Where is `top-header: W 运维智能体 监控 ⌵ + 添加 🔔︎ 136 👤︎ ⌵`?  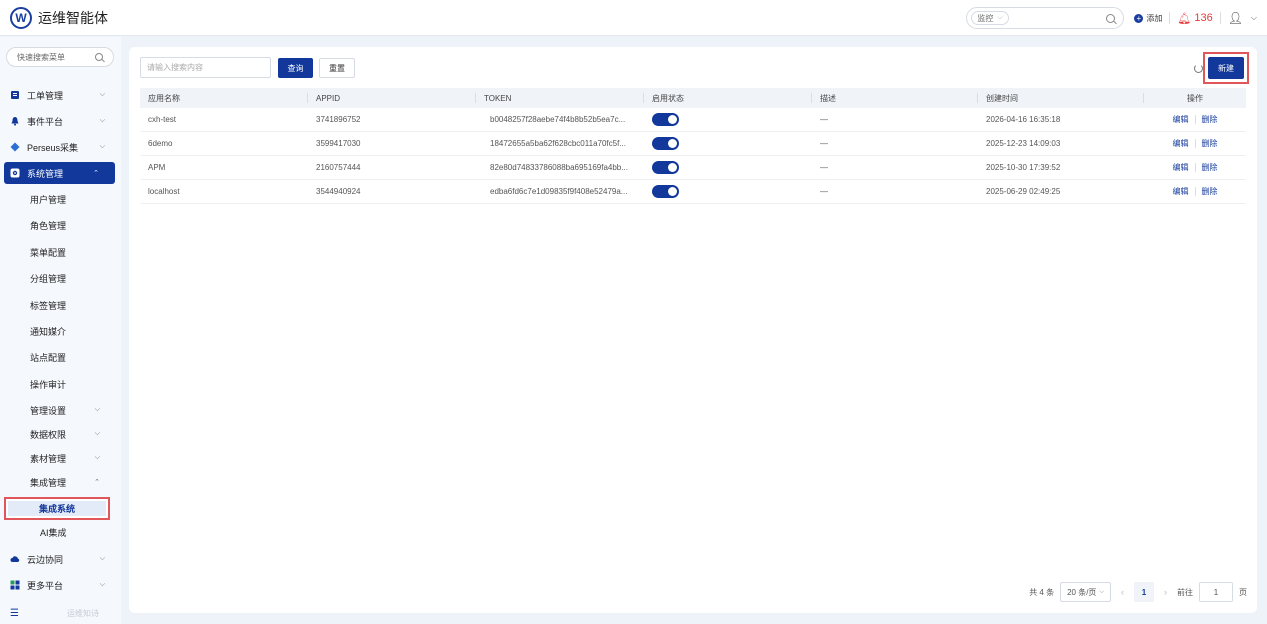
top-header: W 运维智能体 监控 ⌵ + 添加 🔔︎ 136 👤︎ ⌵ is located at coordinates (633, 18).